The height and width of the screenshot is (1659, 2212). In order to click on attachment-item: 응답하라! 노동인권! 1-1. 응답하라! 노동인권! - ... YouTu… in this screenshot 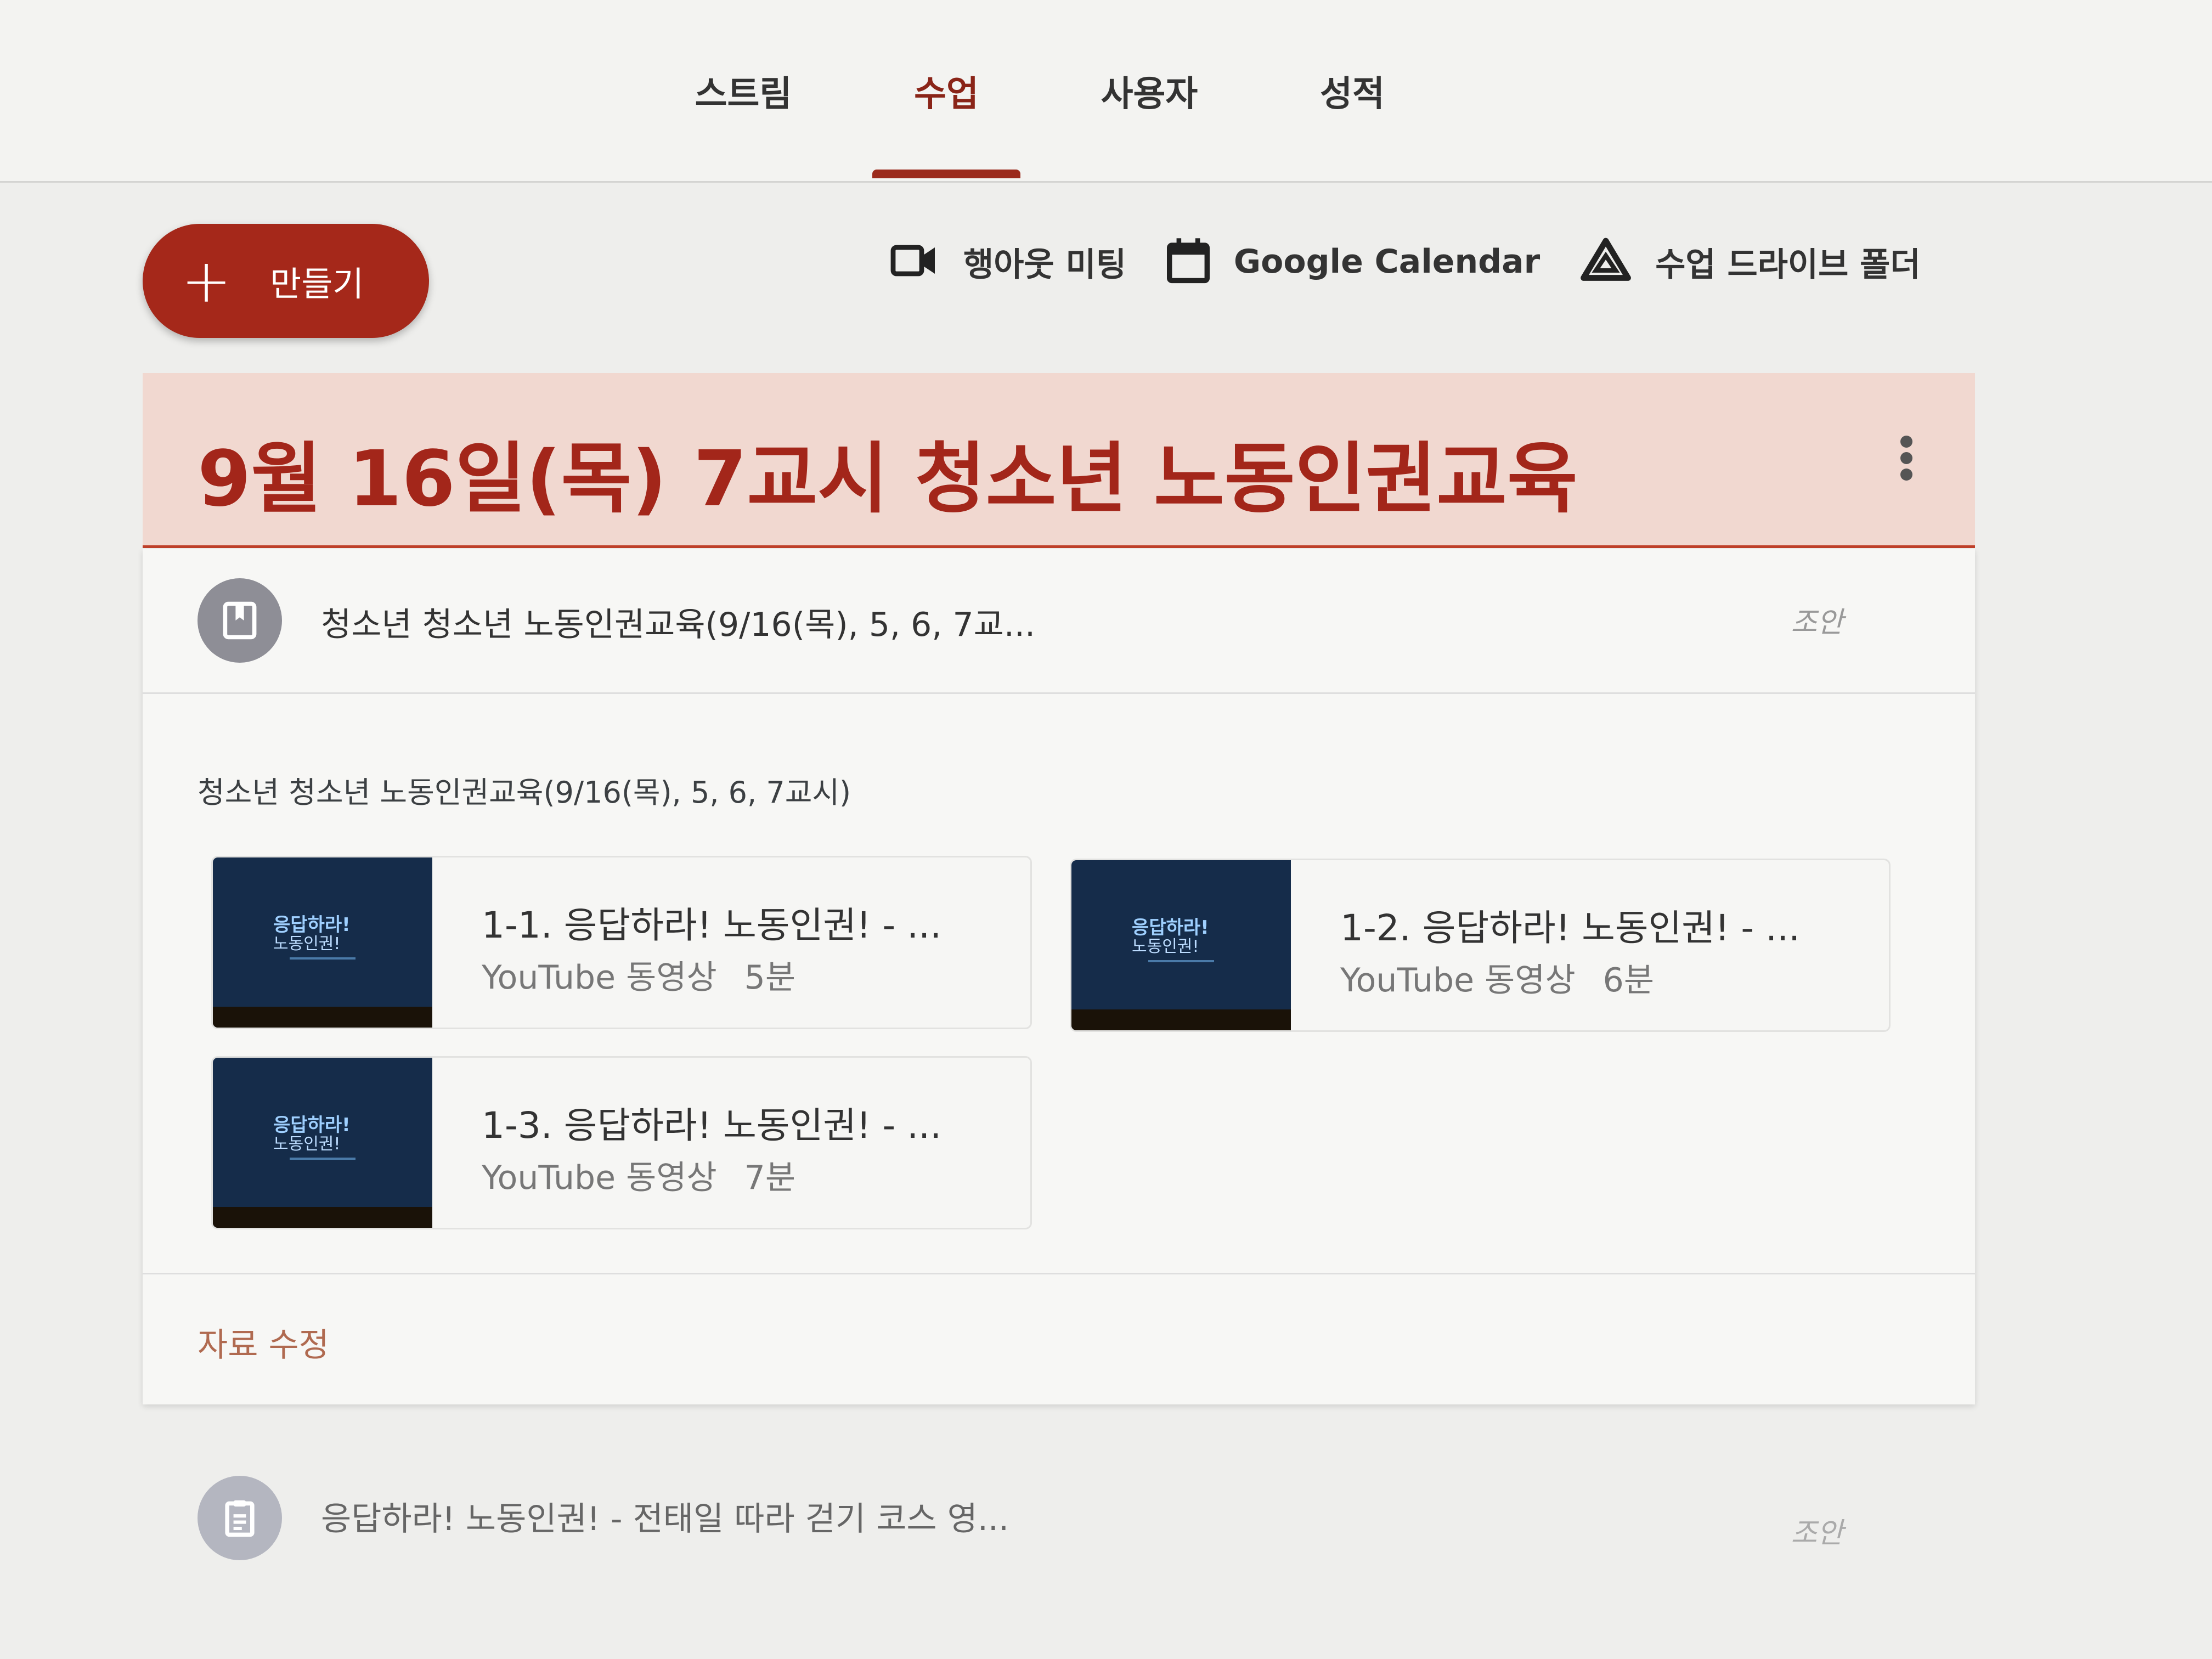, I will do `click(622, 943)`.